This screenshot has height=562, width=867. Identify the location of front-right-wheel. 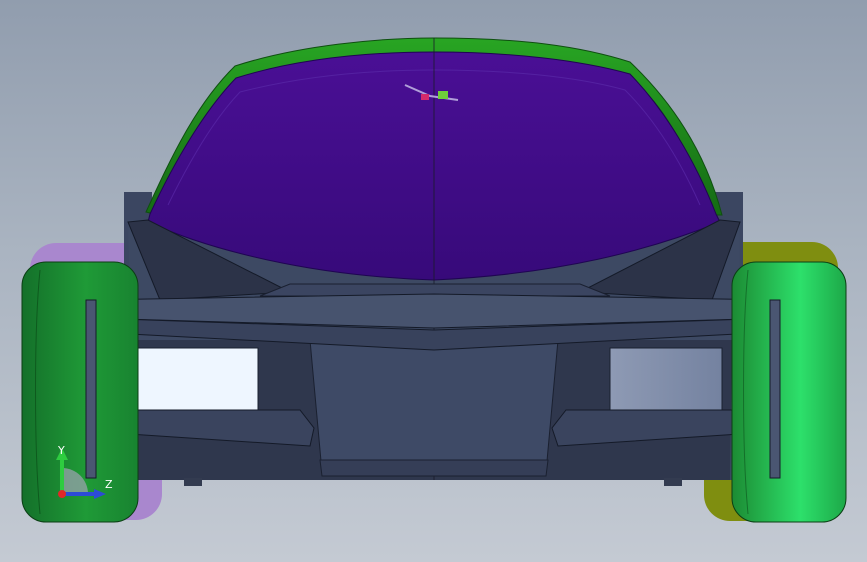
(789, 392).